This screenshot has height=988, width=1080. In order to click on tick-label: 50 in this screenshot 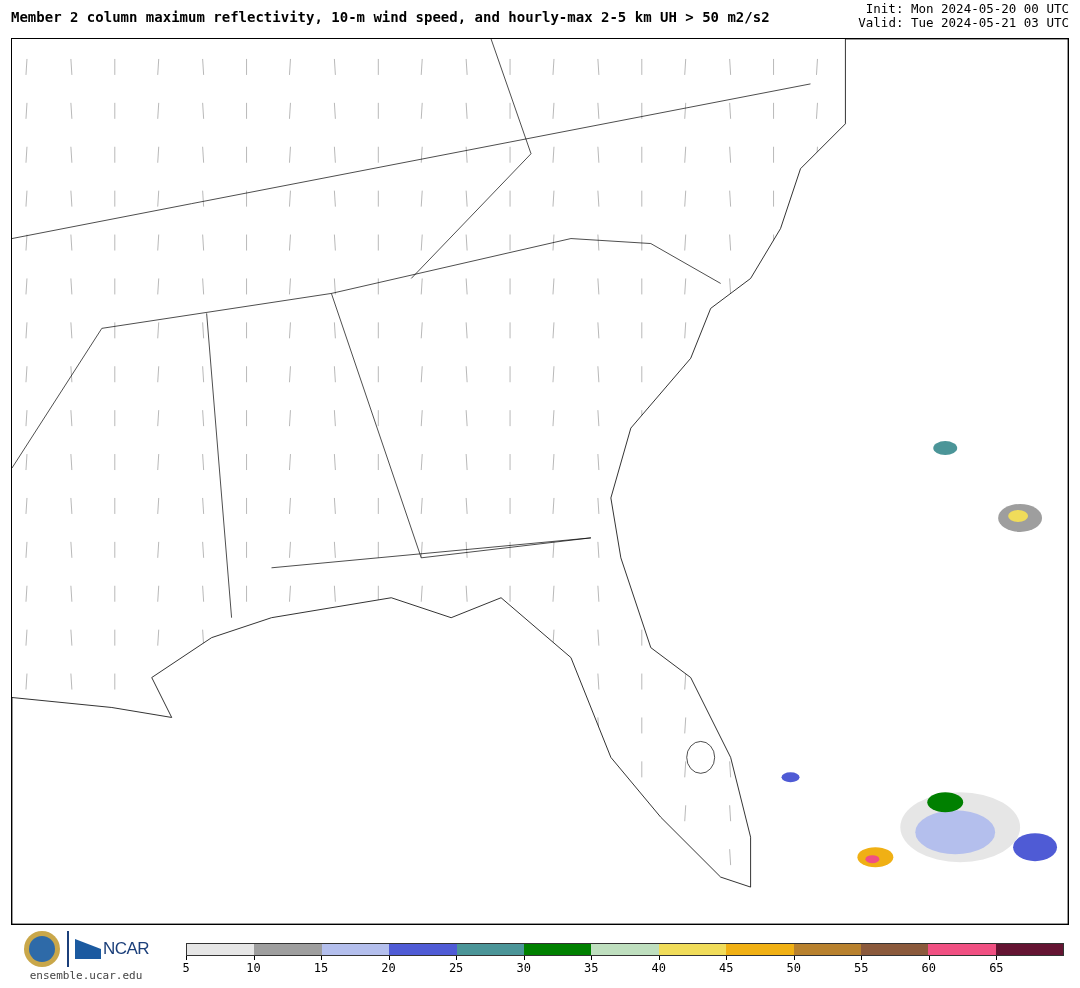, I will do `click(793, 968)`.